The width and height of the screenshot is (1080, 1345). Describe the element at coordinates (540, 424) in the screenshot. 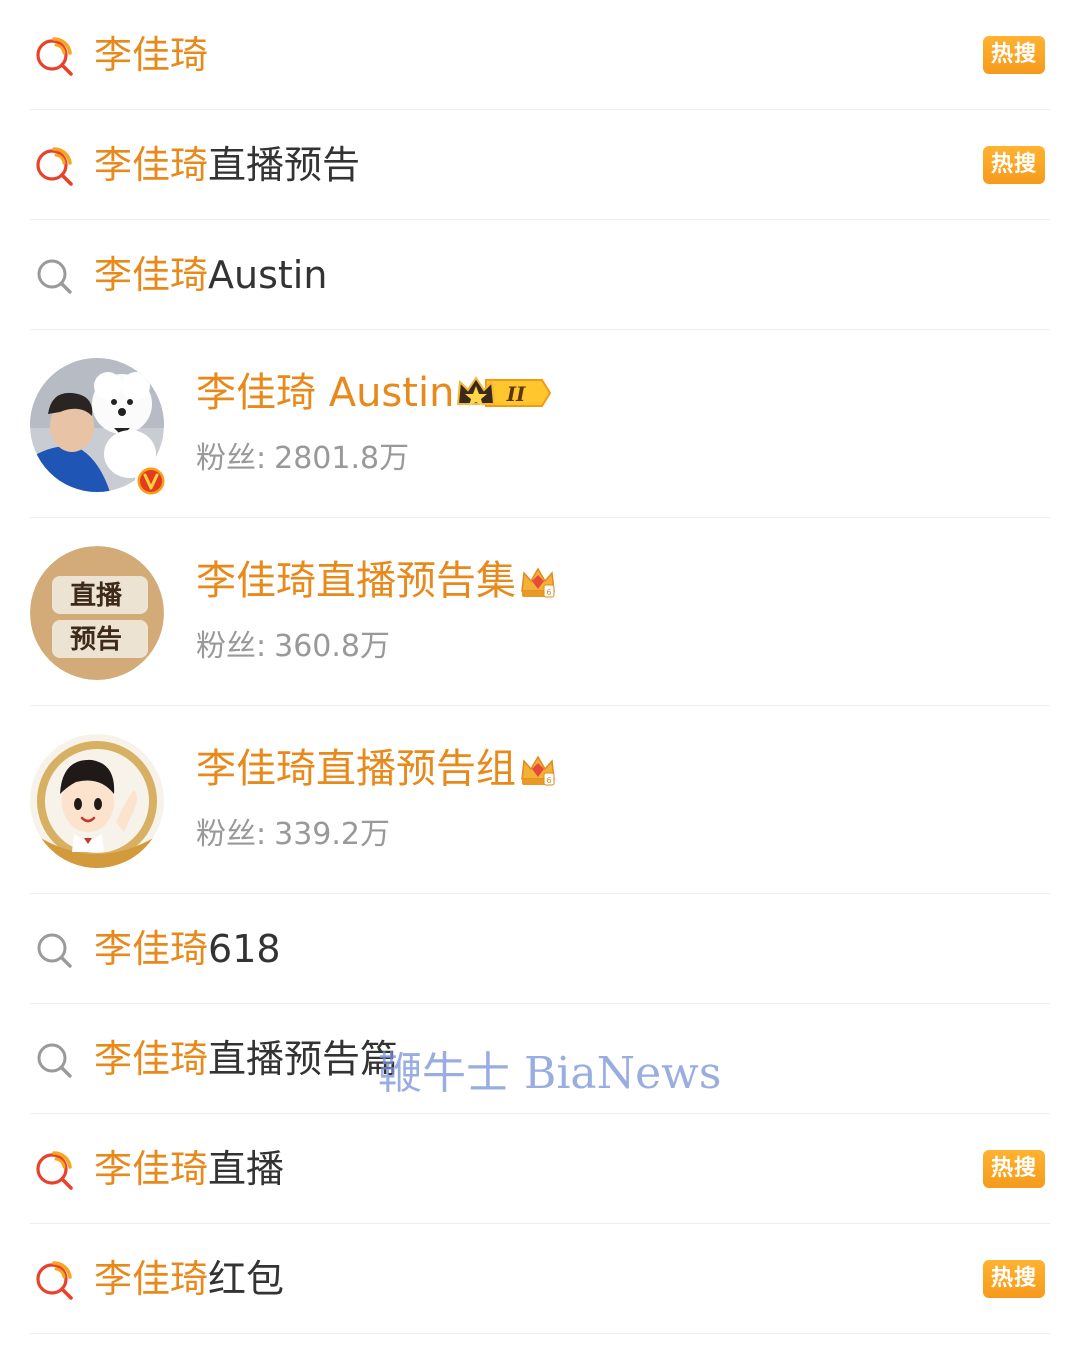

I see `user-result-row: 李佳琦 Austin II 粉丝: 2801.8万` at that location.